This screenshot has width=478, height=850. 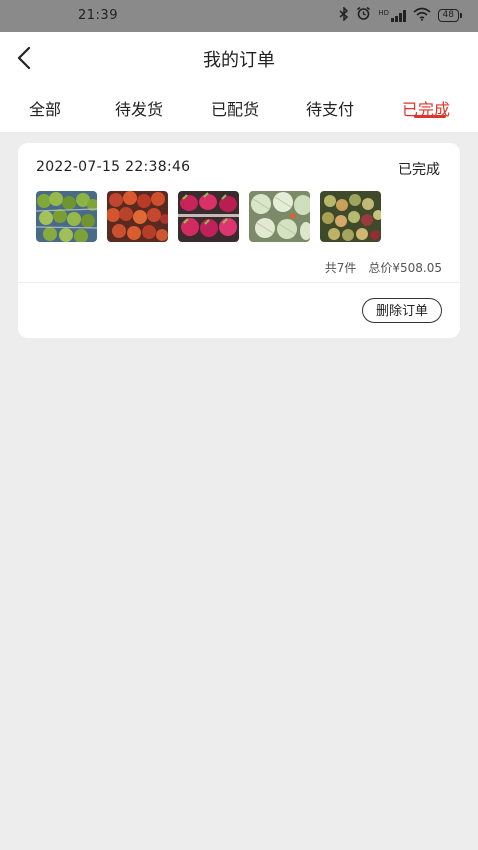 What do you see at coordinates (98, 15) in the screenshot?
I see `status-time: 21:39` at bounding box center [98, 15].